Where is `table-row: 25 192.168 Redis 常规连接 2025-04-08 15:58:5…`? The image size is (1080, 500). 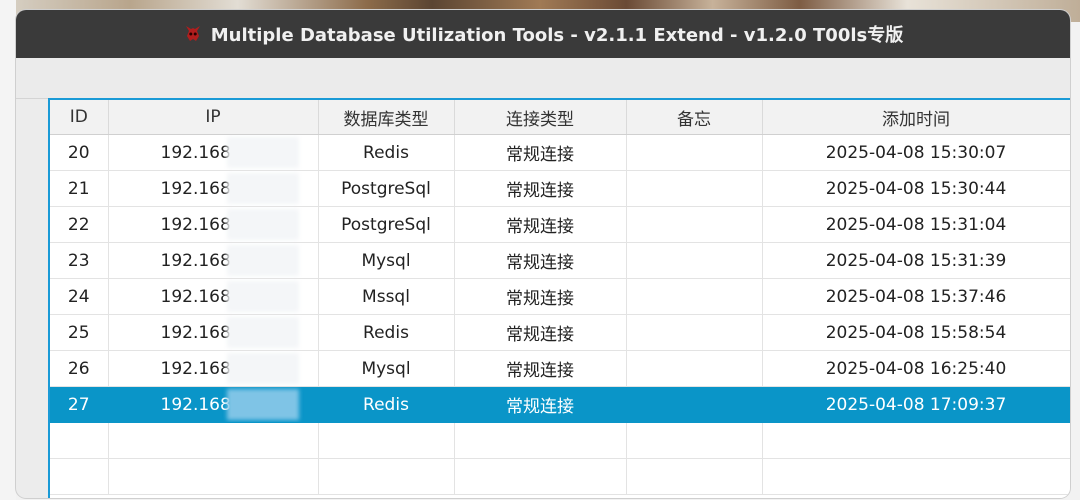 table-row: 25 192.168 Redis 常规连接 2025-04-08 15:58:5… is located at coordinates (560, 332).